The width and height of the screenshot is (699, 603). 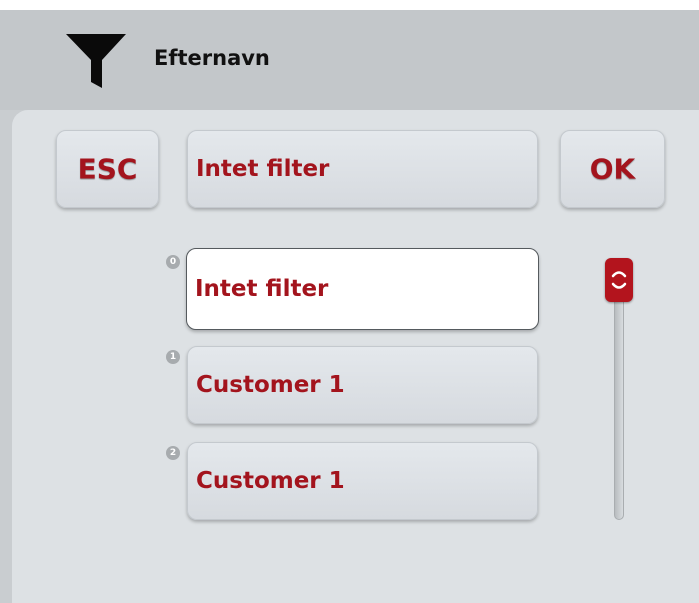 What do you see at coordinates (262, 289) in the screenshot?
I see `list-item-label: Intet filter` at bounding box center [262, 289].